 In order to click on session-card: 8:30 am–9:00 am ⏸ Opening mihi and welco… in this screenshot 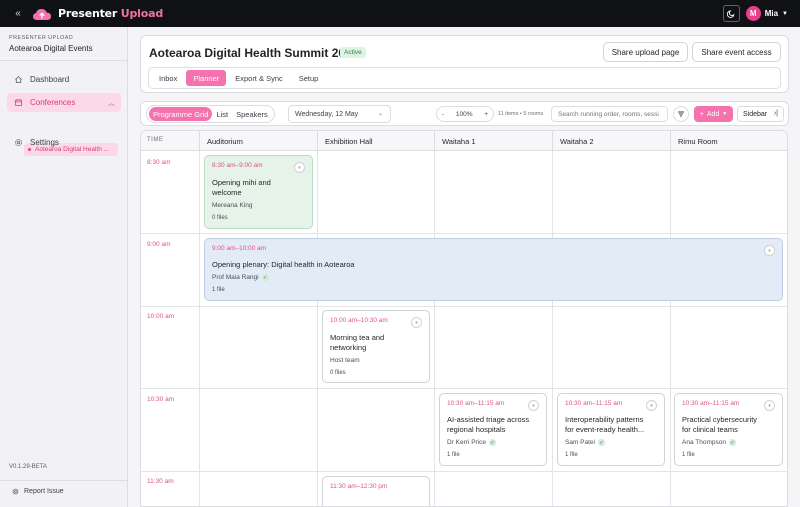, I will do `click(258, 192)`.